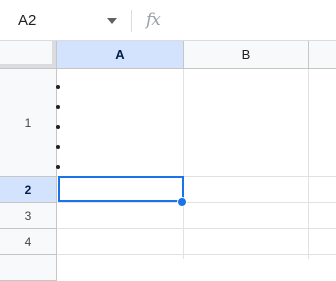 The height and width of the screenshot is (281, 336). I want to click on select-all-corner, so click(28, 55).